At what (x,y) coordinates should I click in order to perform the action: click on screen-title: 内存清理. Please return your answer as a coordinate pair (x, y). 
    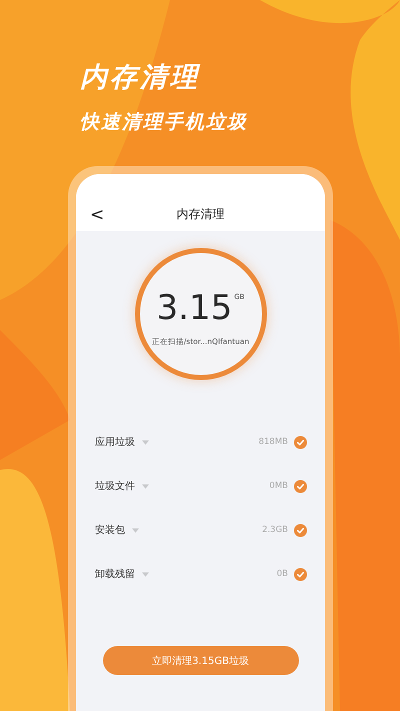
    Looking at the image, I should click on (200, 214).